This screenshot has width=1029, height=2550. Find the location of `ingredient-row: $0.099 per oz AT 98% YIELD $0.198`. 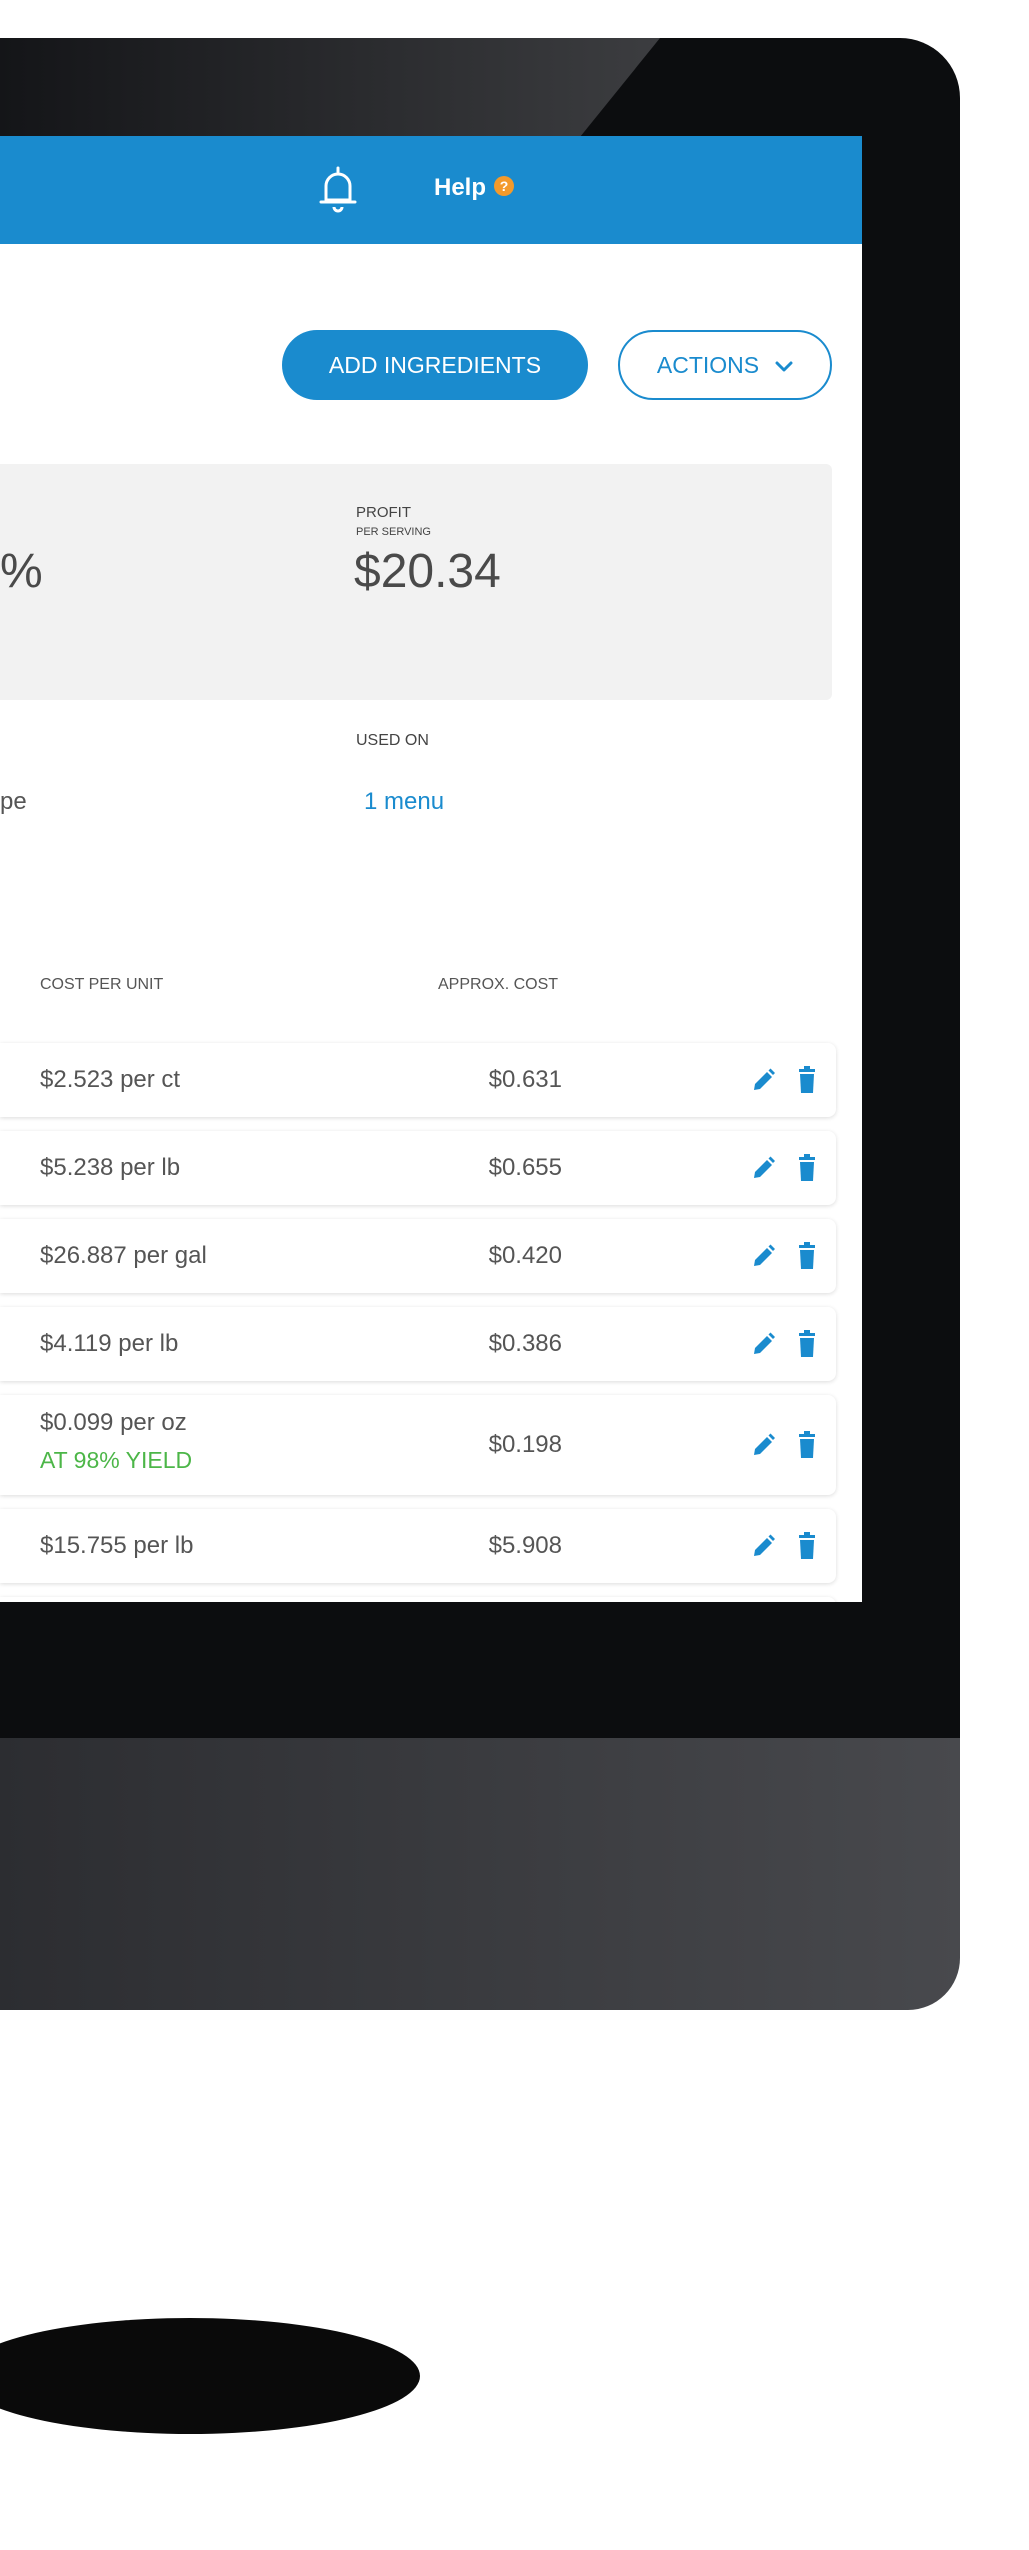

ingredient-row: $0.099 per oz AT 98% YIELD $0.198 is located at coordinates (418, 1445).